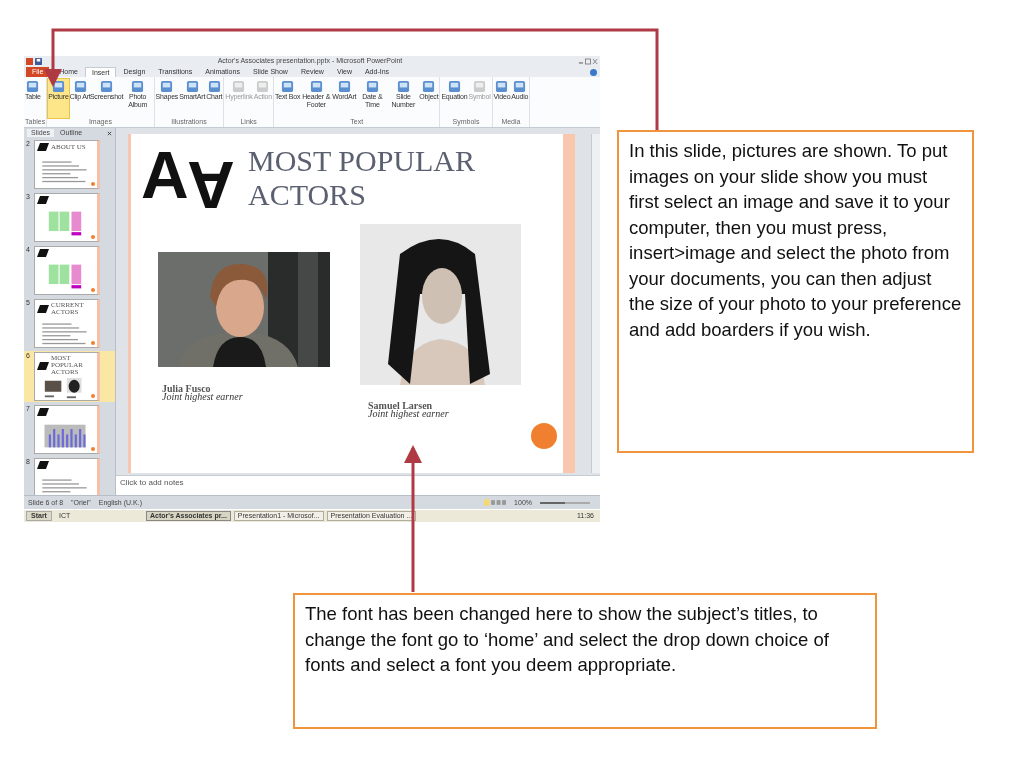  What do you see at coordinates (401, 406) in the screenshot?
I see `person-name: Samuel Larsen` at bounding box center [401, 406].